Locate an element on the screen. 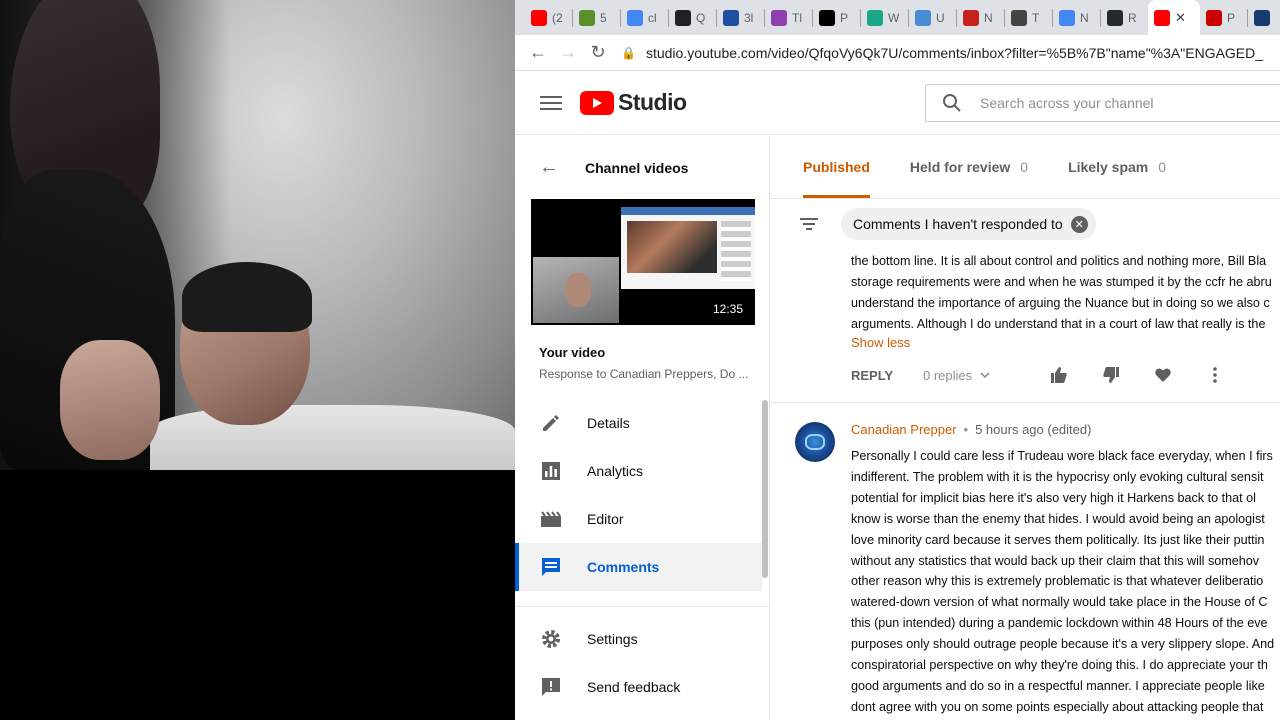 This screenshot has height=720, width=1280. thumbnail-screen is located at coordinates (688, 248).